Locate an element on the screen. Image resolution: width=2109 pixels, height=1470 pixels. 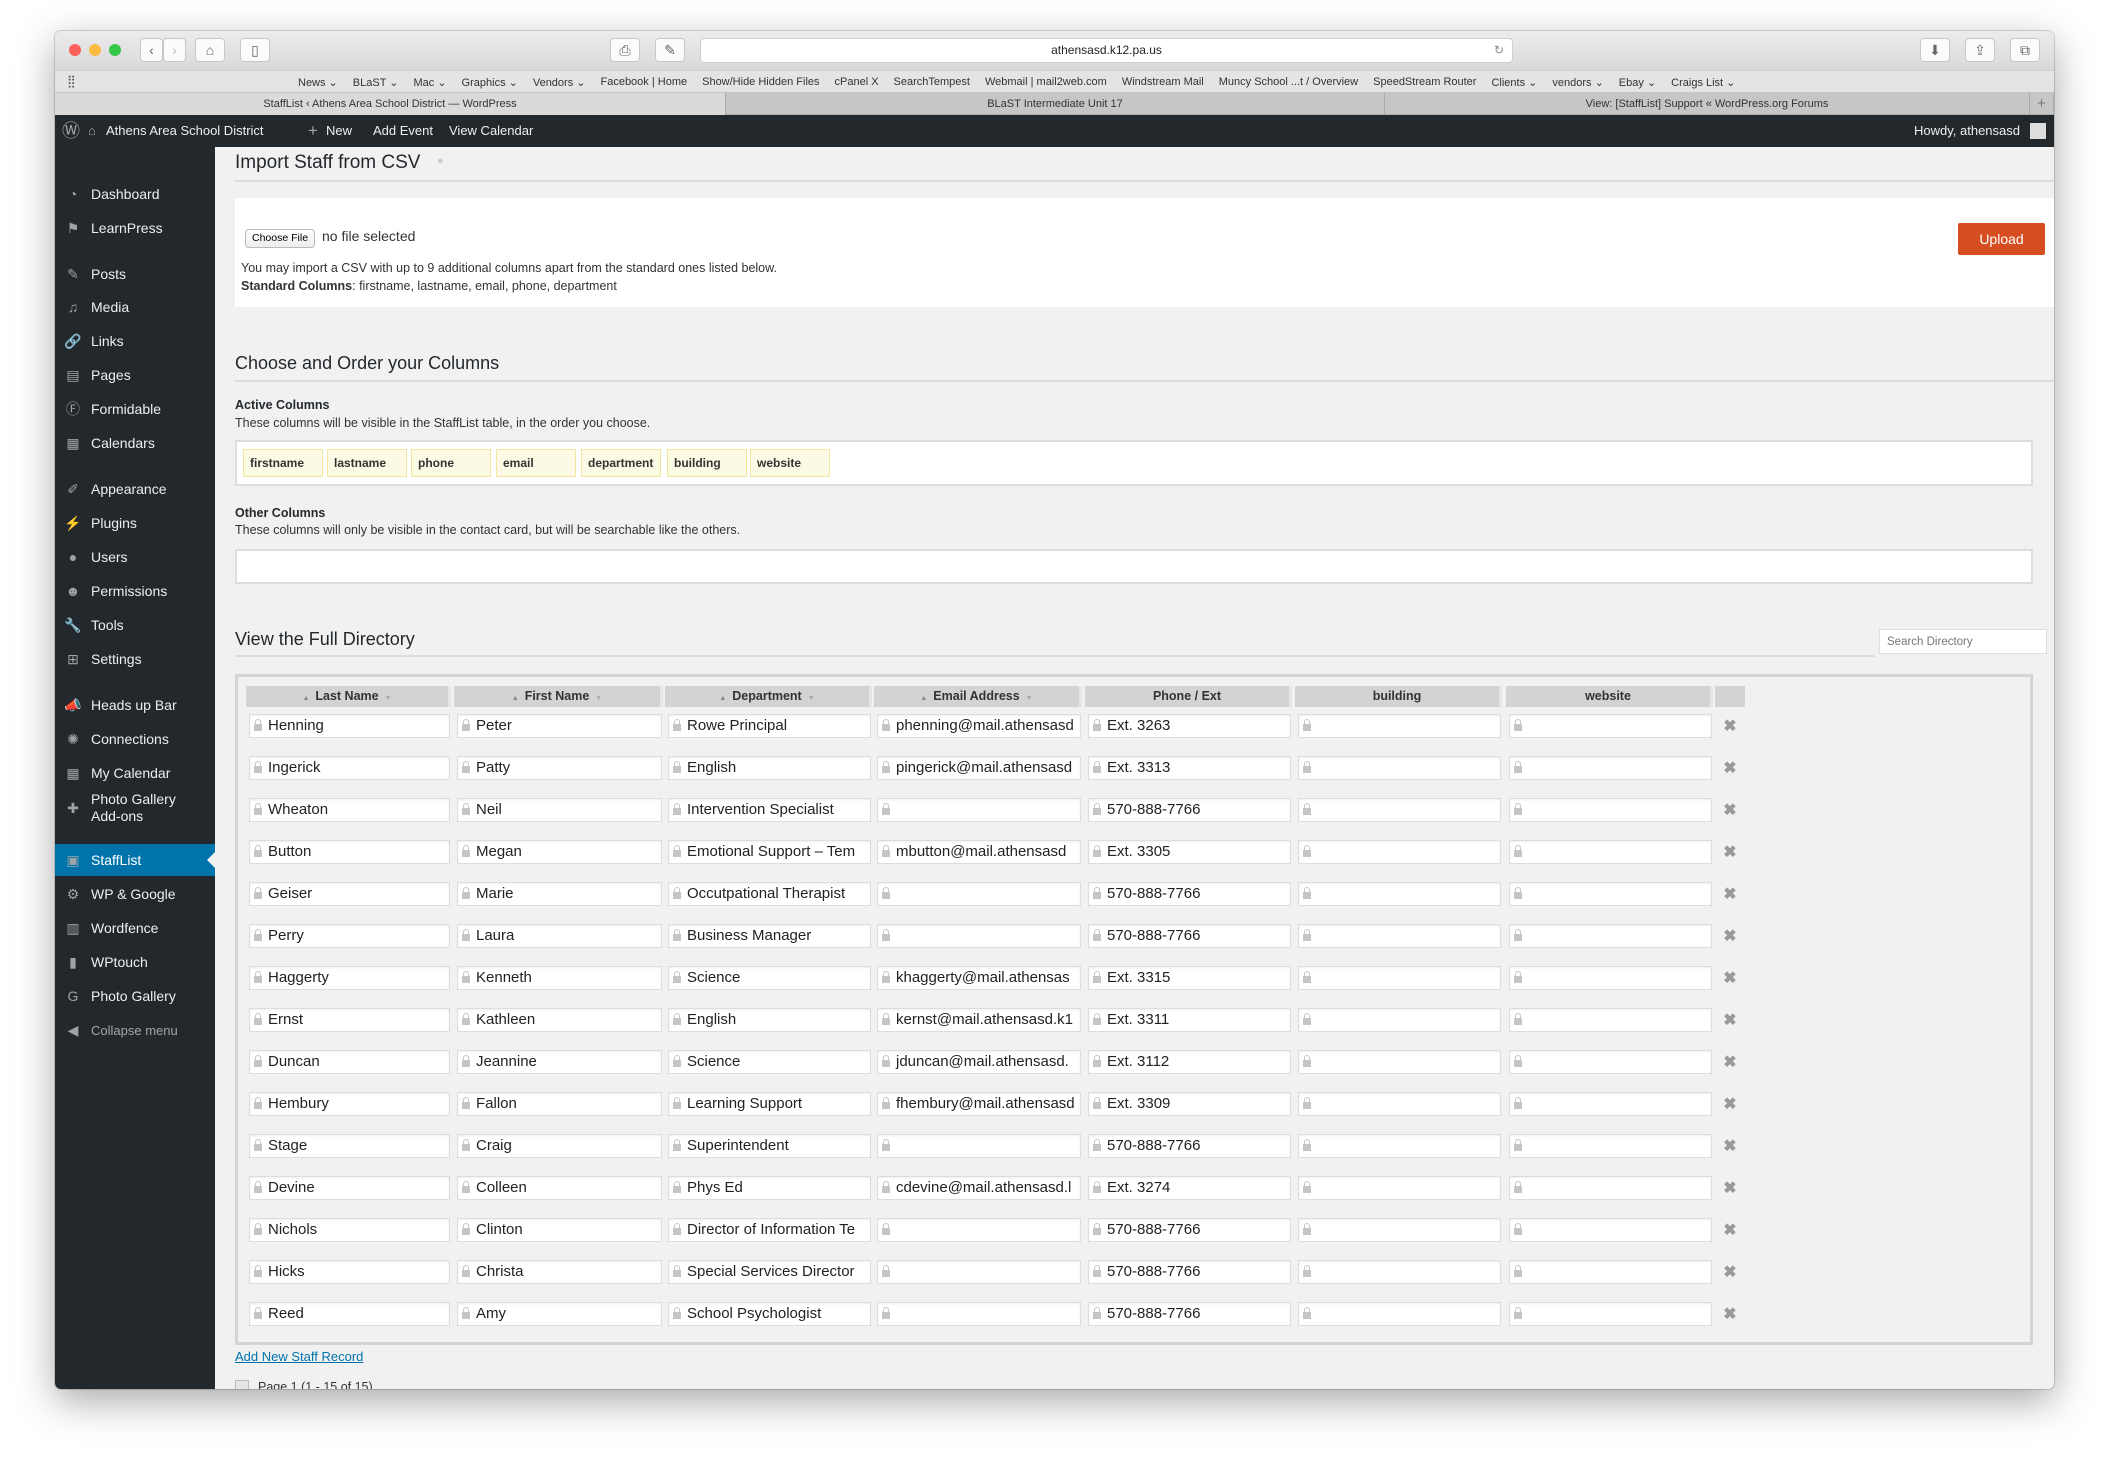
table-cell-first-name: Megan is located at coordinates (559, 852).